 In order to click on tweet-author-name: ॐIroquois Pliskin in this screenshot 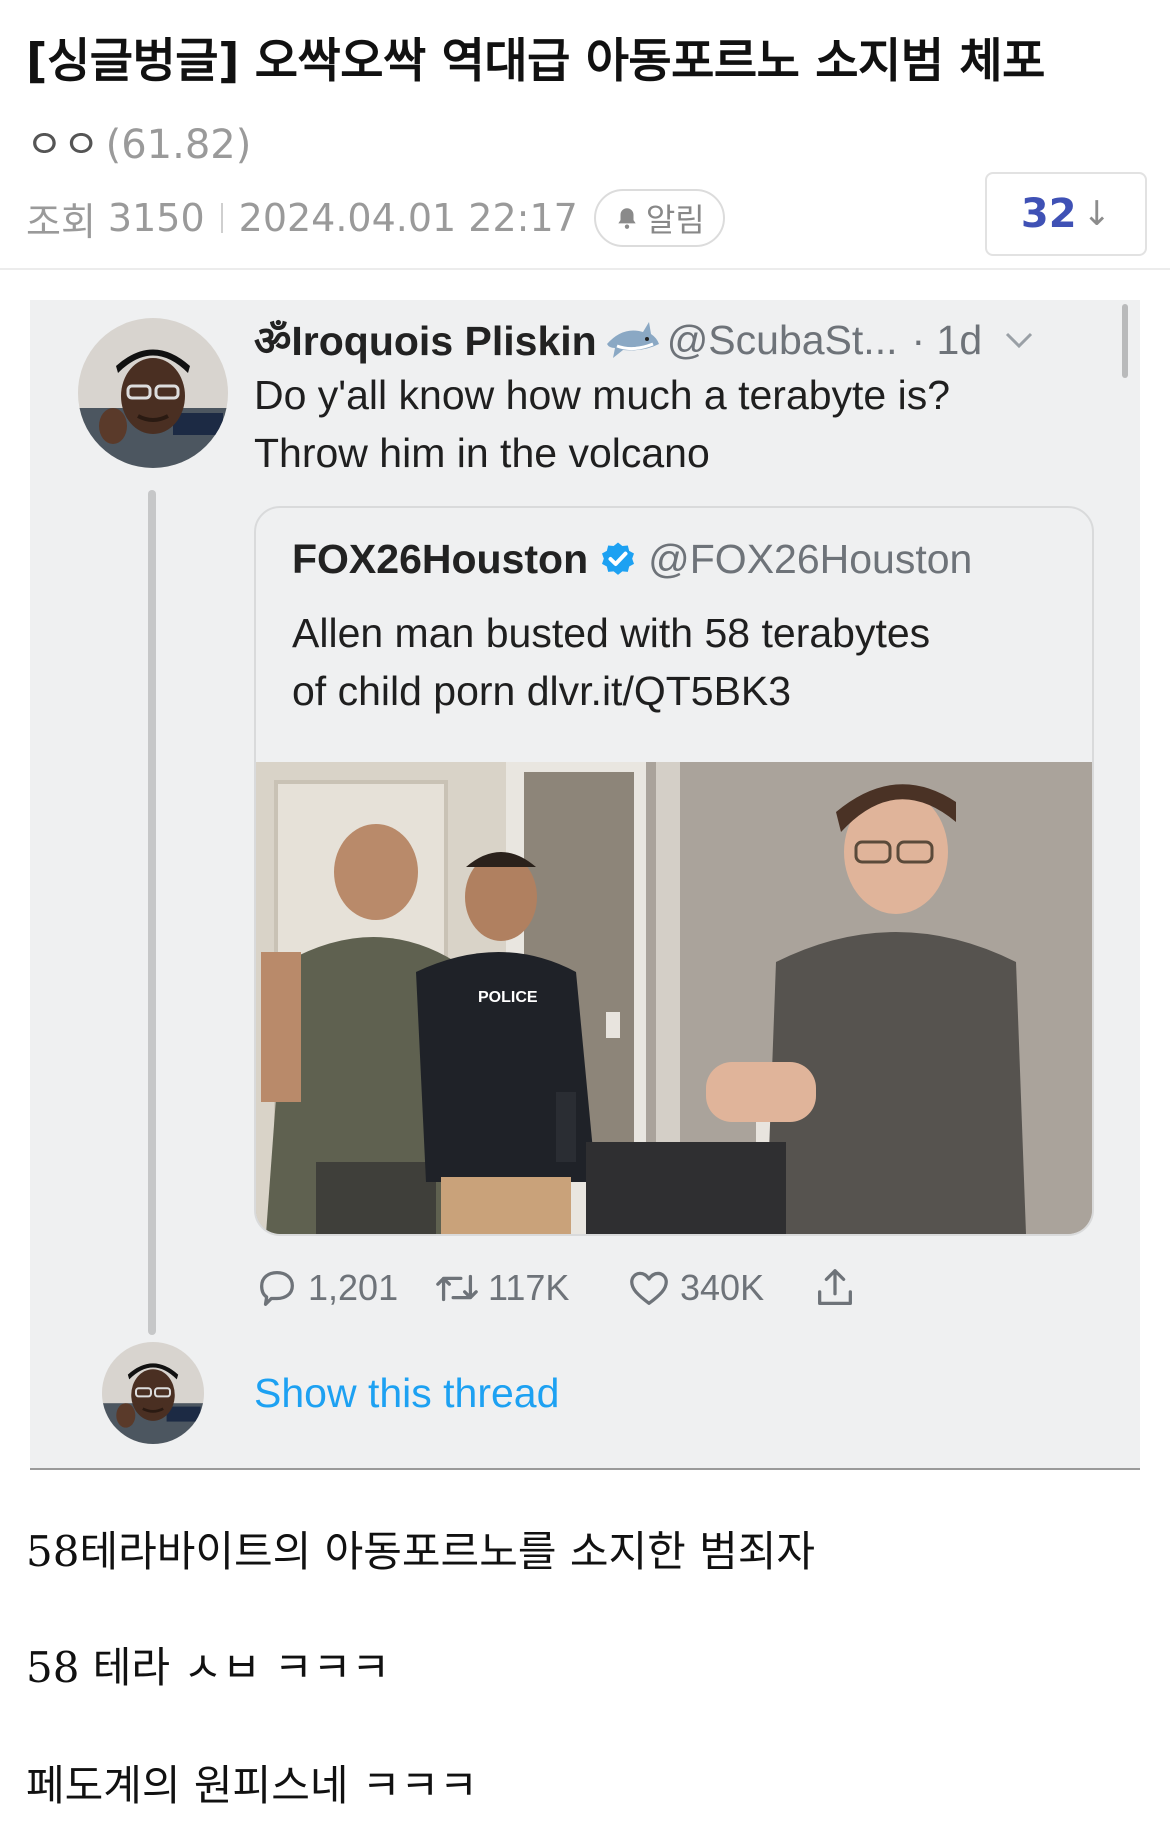, I will do `click(425, 340)`.